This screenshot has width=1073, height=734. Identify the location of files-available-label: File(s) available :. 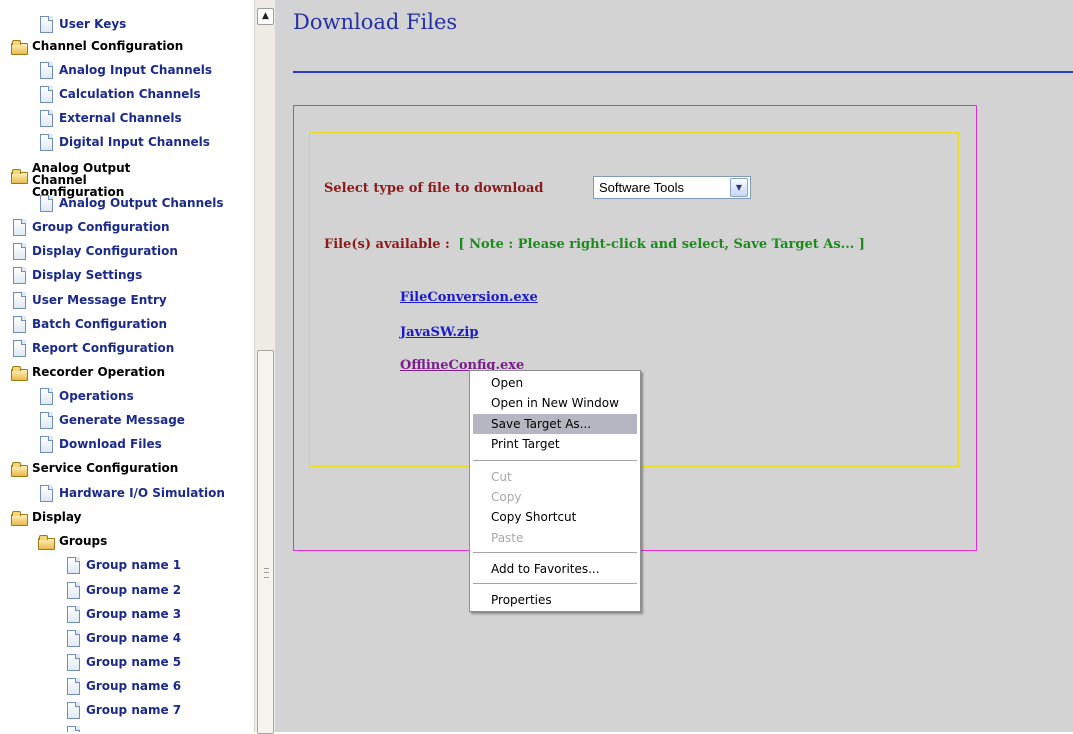
(387, 244).